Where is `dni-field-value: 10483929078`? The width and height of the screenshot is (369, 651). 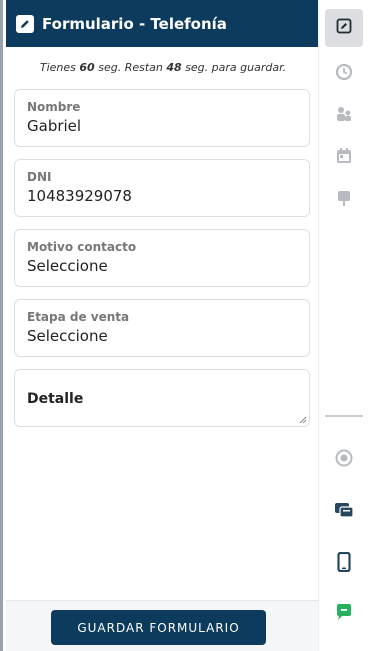
dni-field-value: 10483929078 is located at coordinates (162, 196).